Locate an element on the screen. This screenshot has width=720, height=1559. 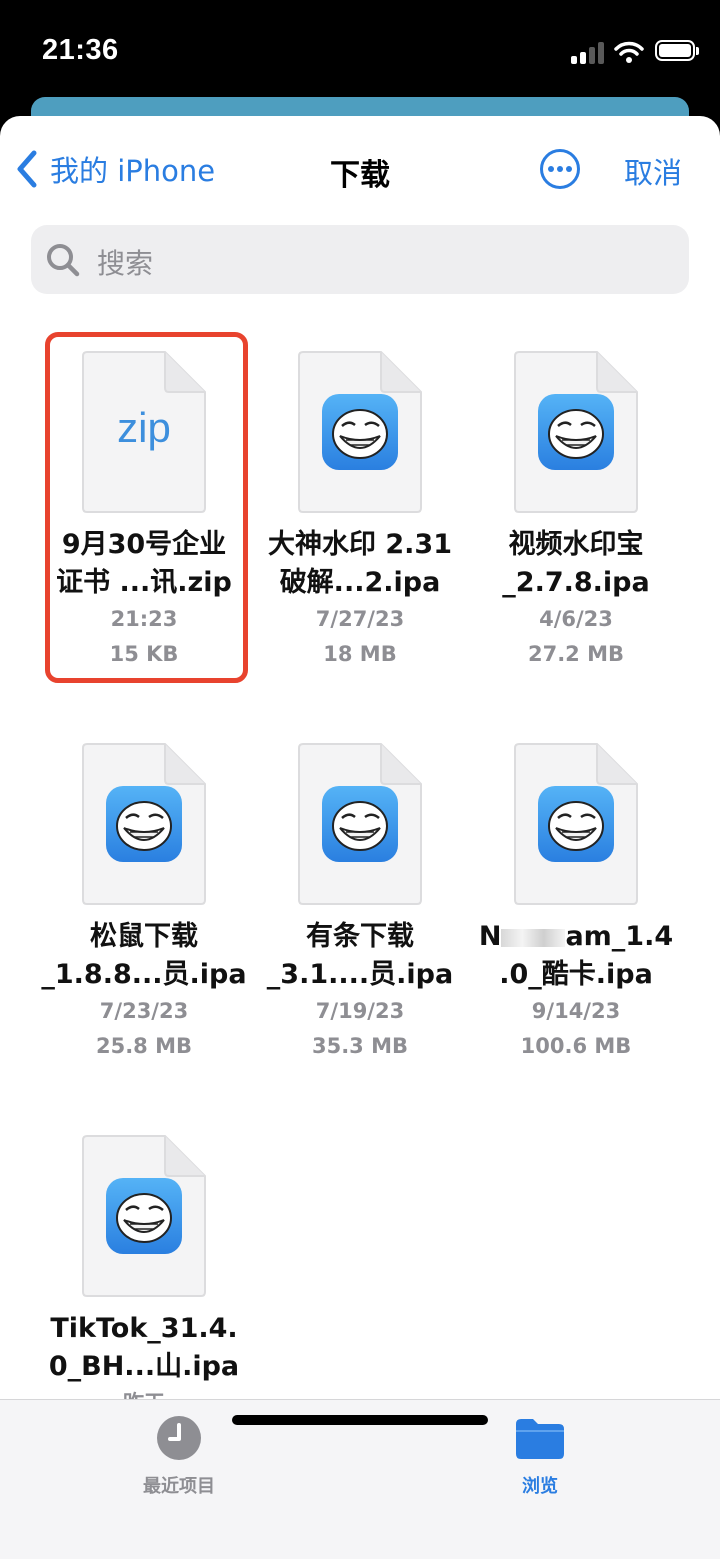
file-item-ipa: TikTok_31.4. 0_BH...山.ipa 昨天 is located at coordinates (144, 1277).